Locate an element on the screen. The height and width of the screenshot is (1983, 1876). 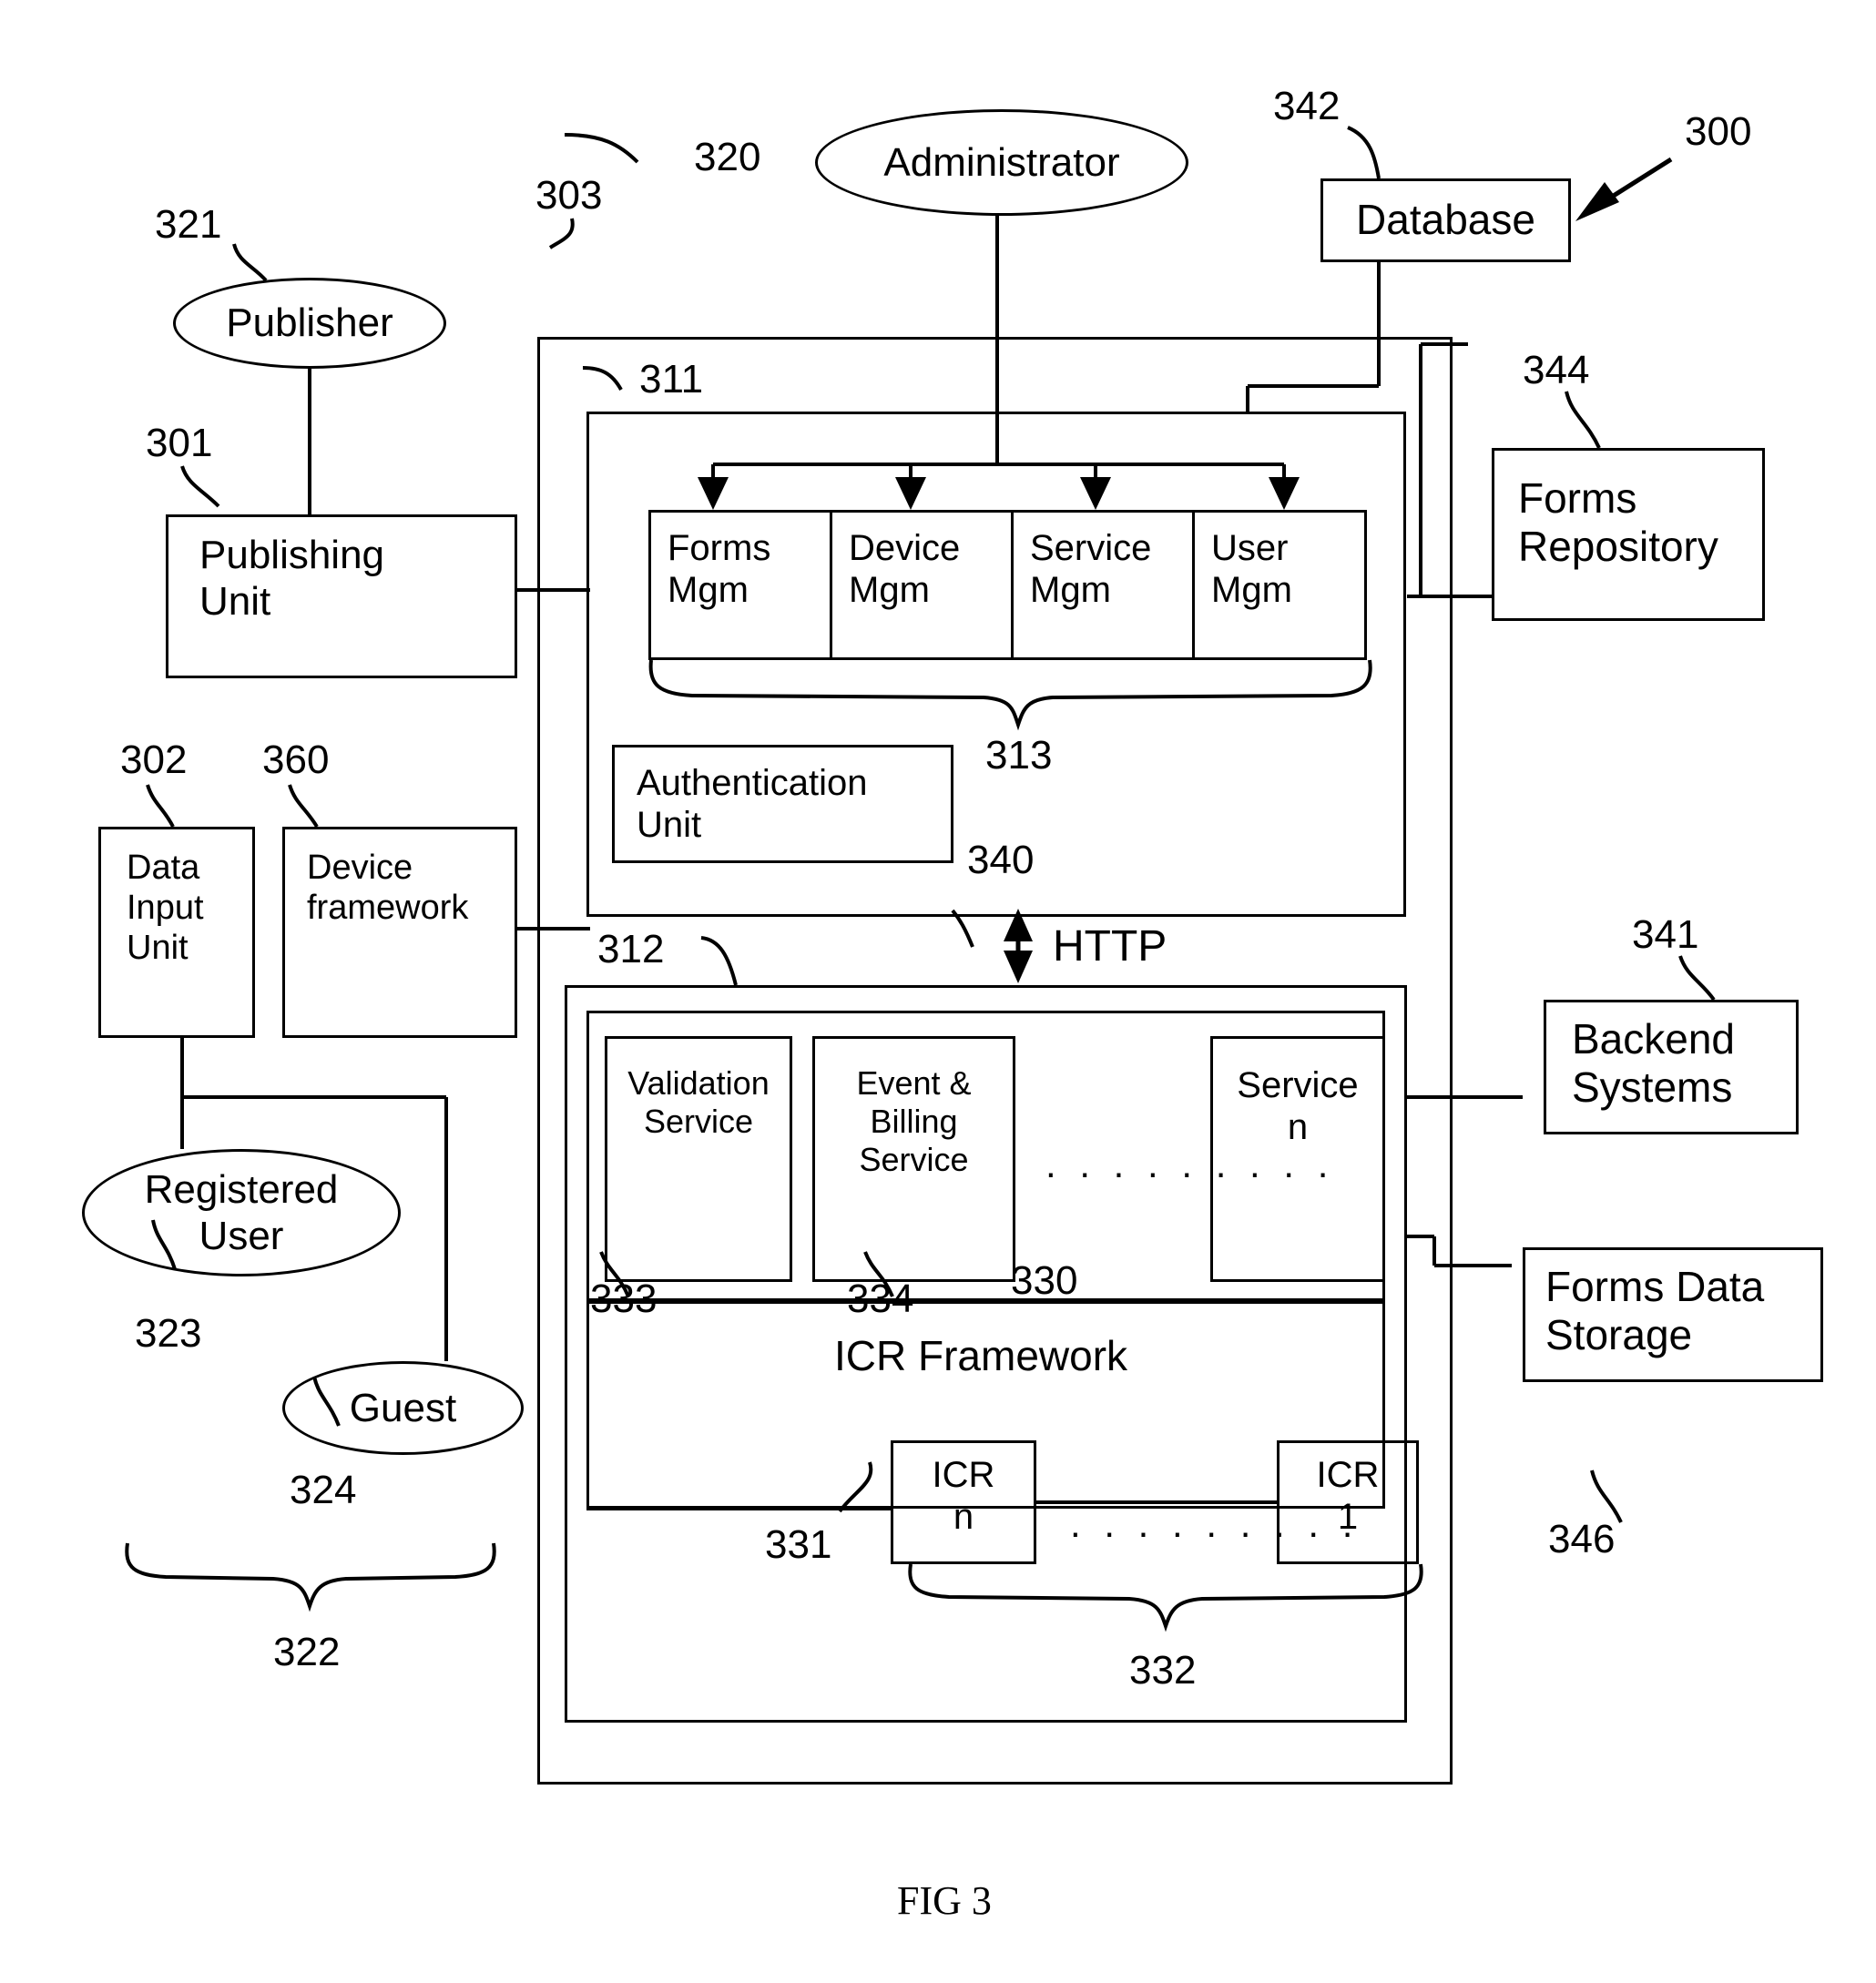
forms-repository-box: Forms Repository is located at coordinates (1628, 534).